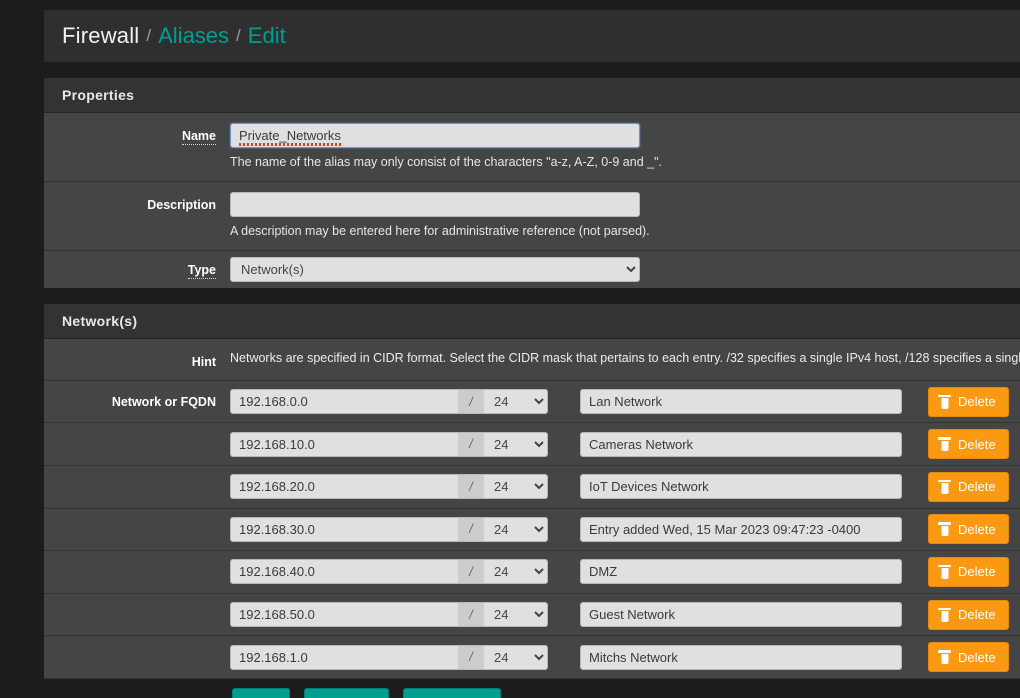 Image resolution: width=1020 pixels, height=698 pixels. I want to click on properties-panel-heading: Properties, so click(532, 95).